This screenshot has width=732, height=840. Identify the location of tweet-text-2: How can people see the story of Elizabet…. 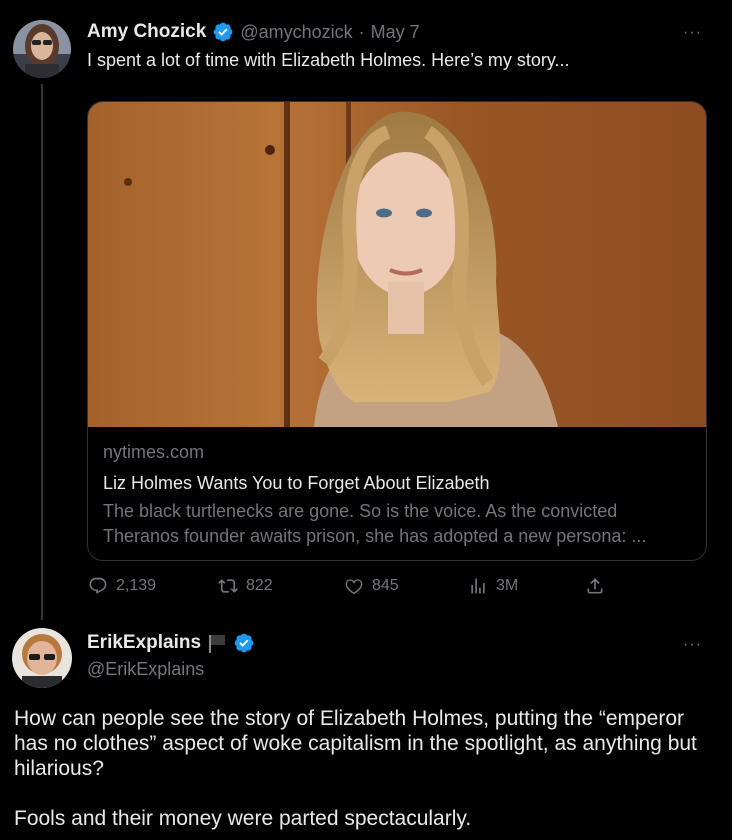
(355, 768).